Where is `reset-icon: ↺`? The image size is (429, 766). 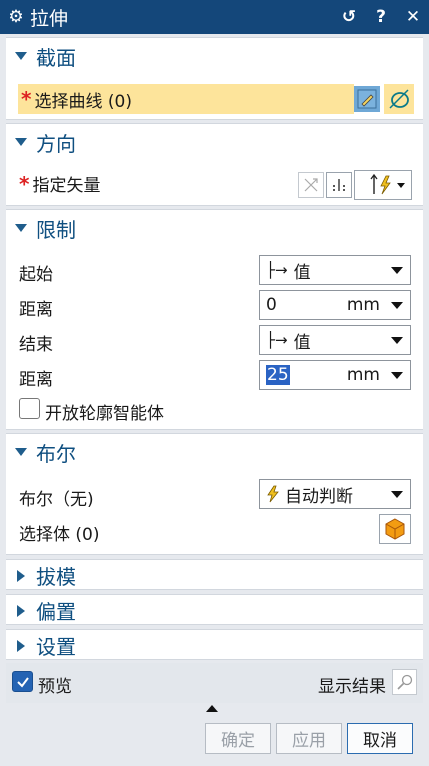
reset-icon: ↺ is located at coordinates (349, 17).